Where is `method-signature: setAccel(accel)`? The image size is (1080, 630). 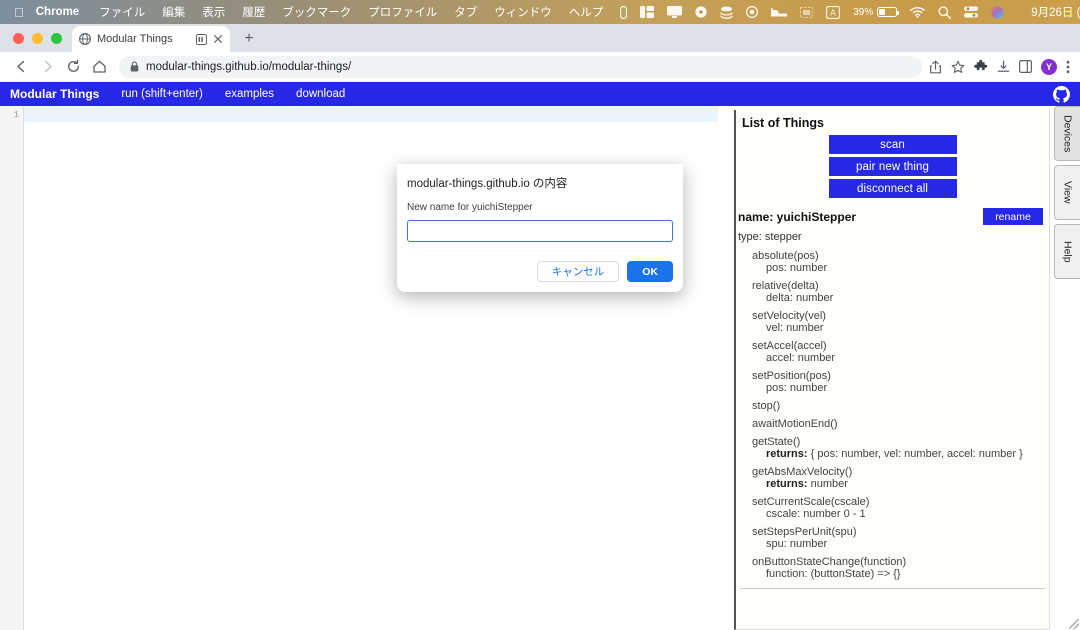 method-signature: setAccel(accel) is located at coordinates (789, 346).